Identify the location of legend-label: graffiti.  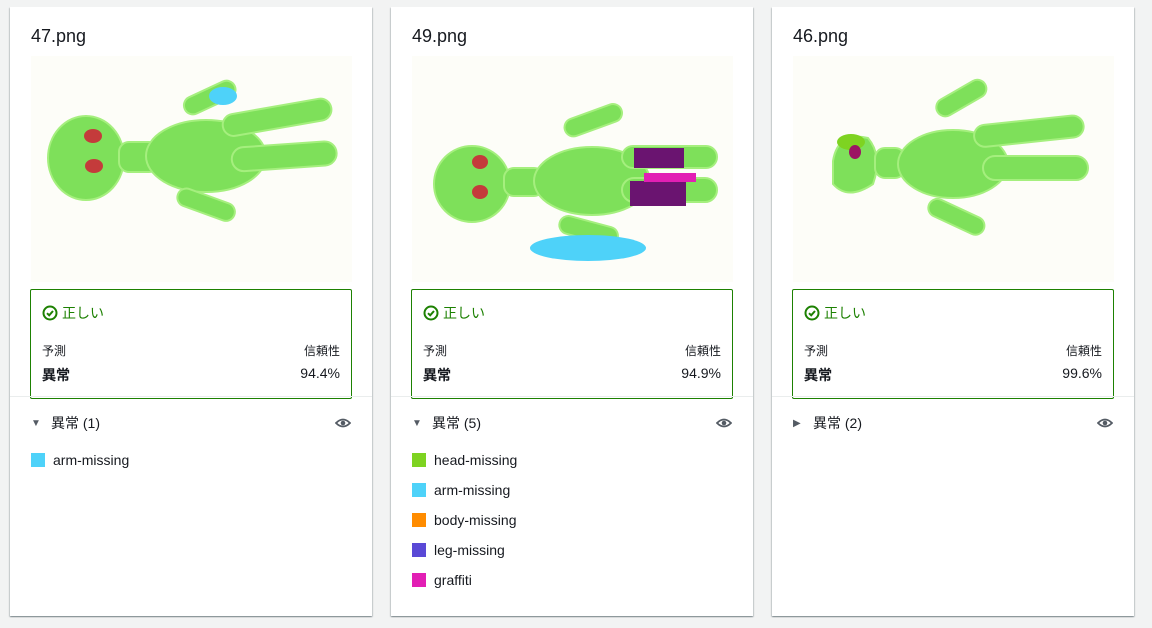
(453, 580).